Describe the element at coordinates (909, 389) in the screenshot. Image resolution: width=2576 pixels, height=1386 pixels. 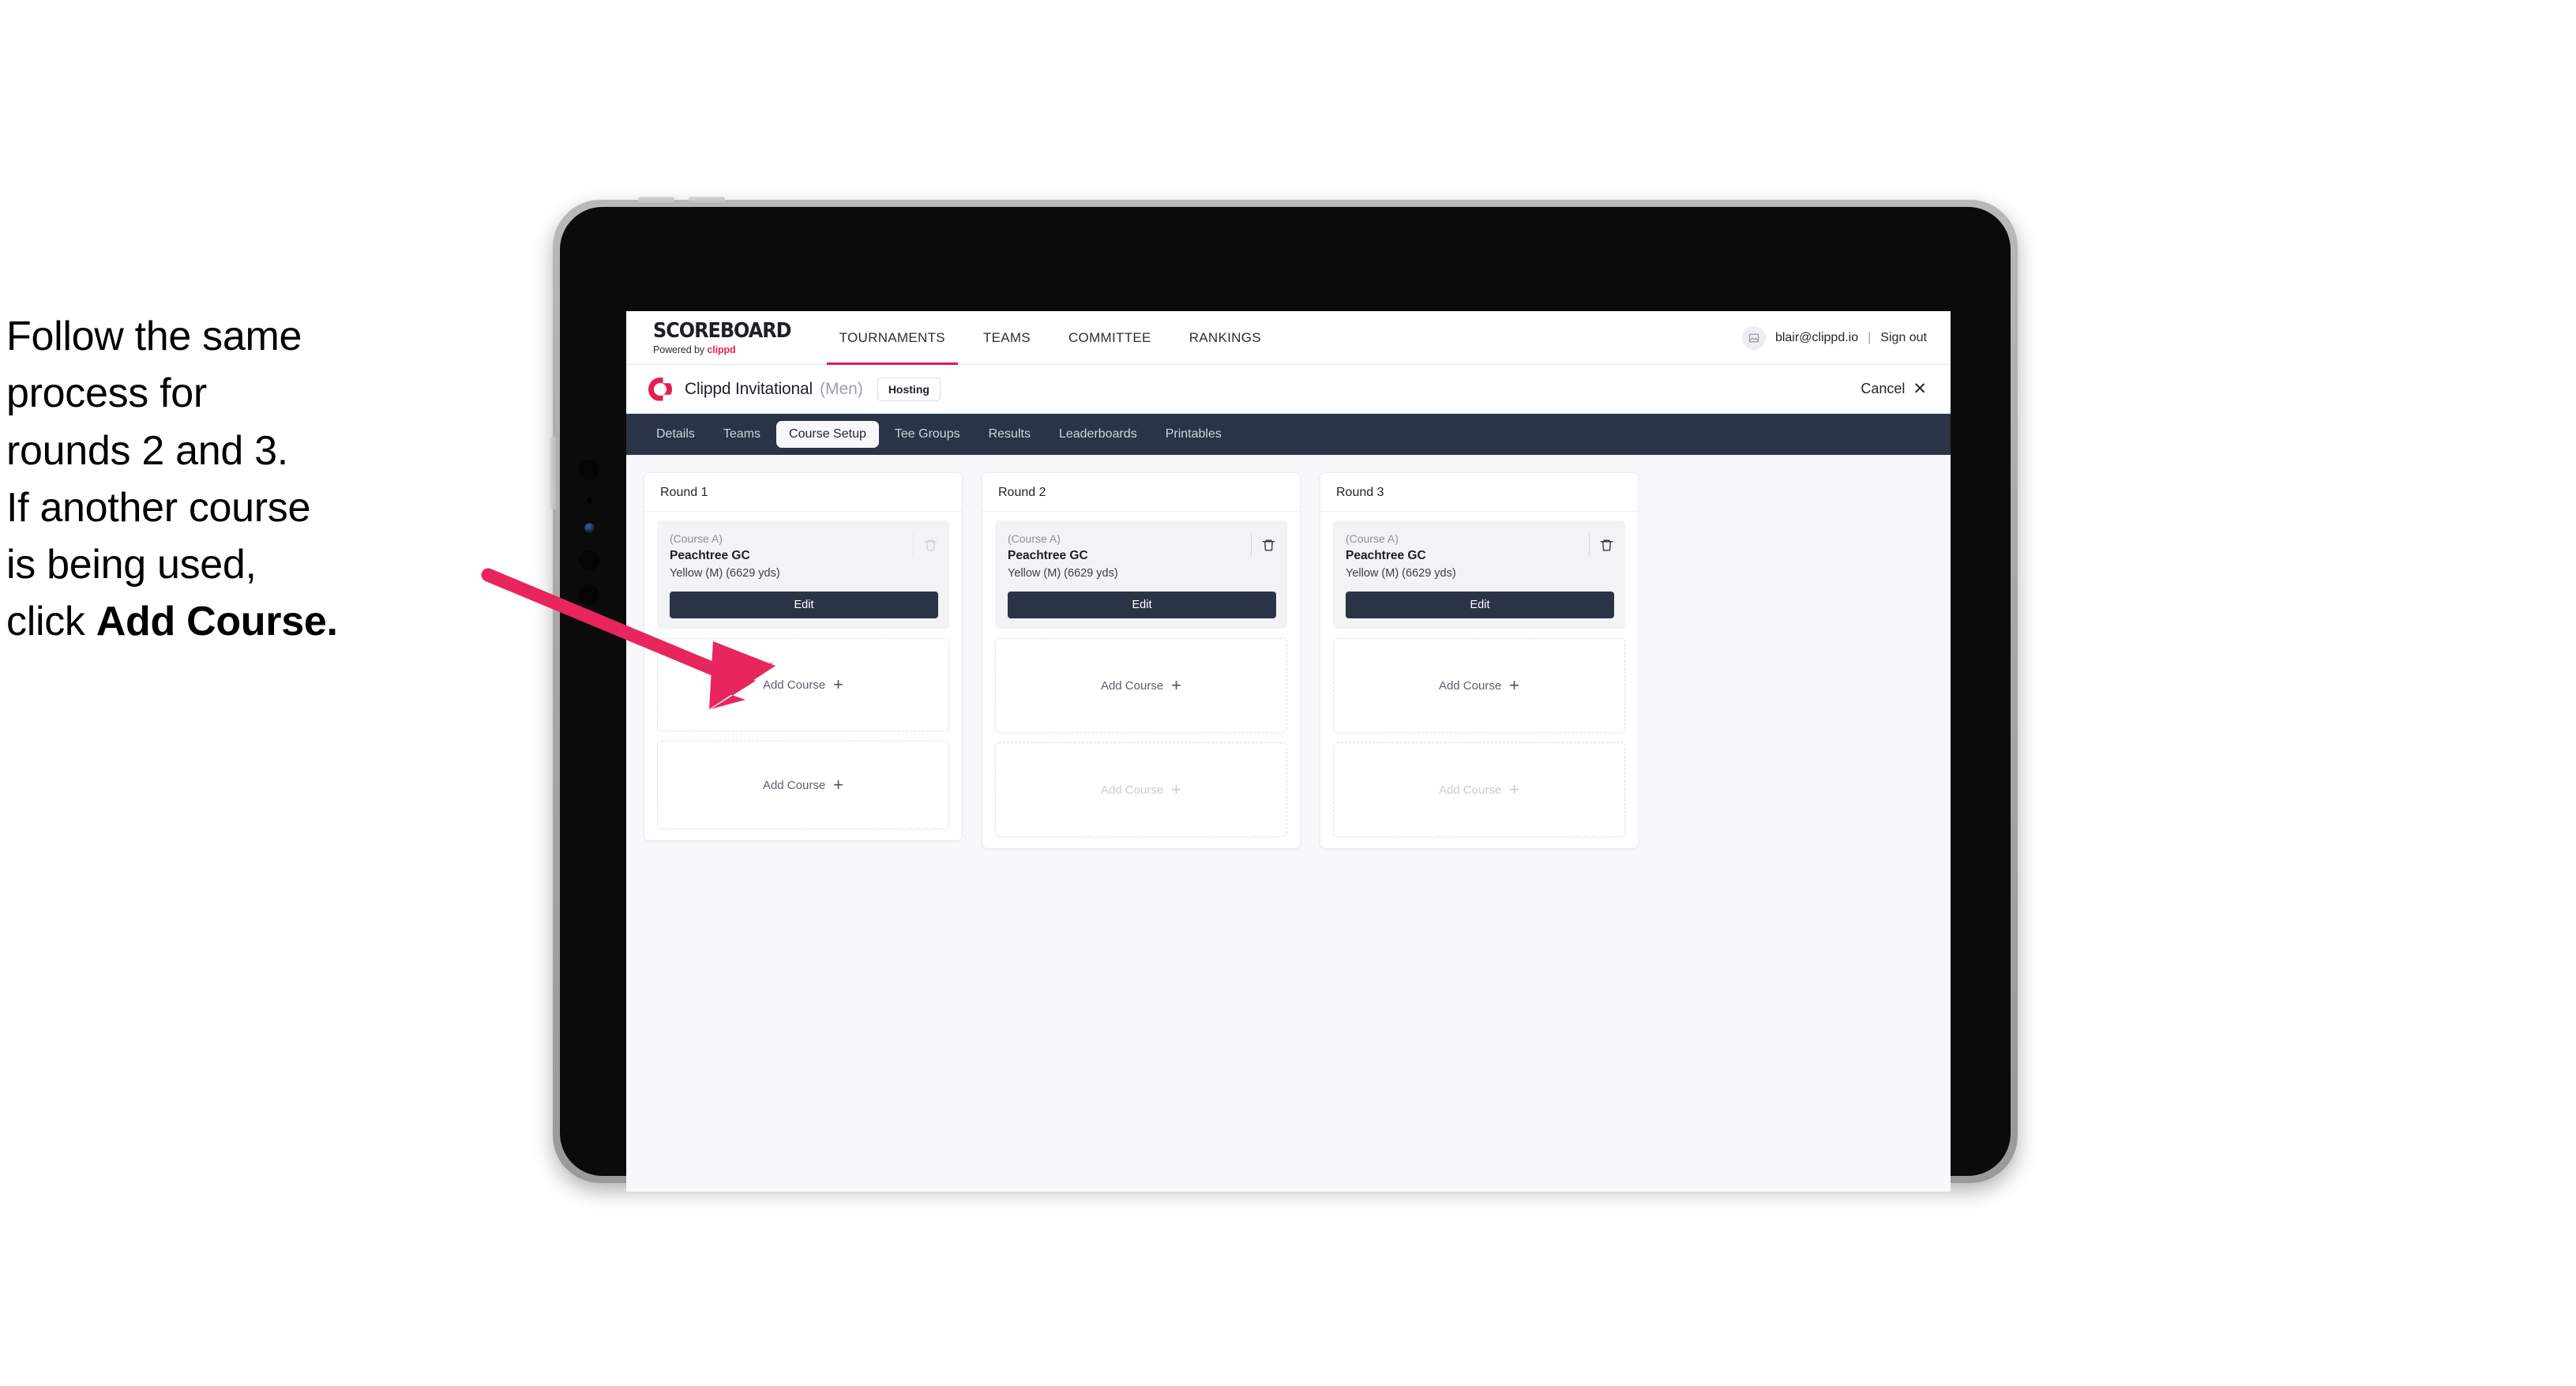
I see `hosting-badge: Hosting` at that location.